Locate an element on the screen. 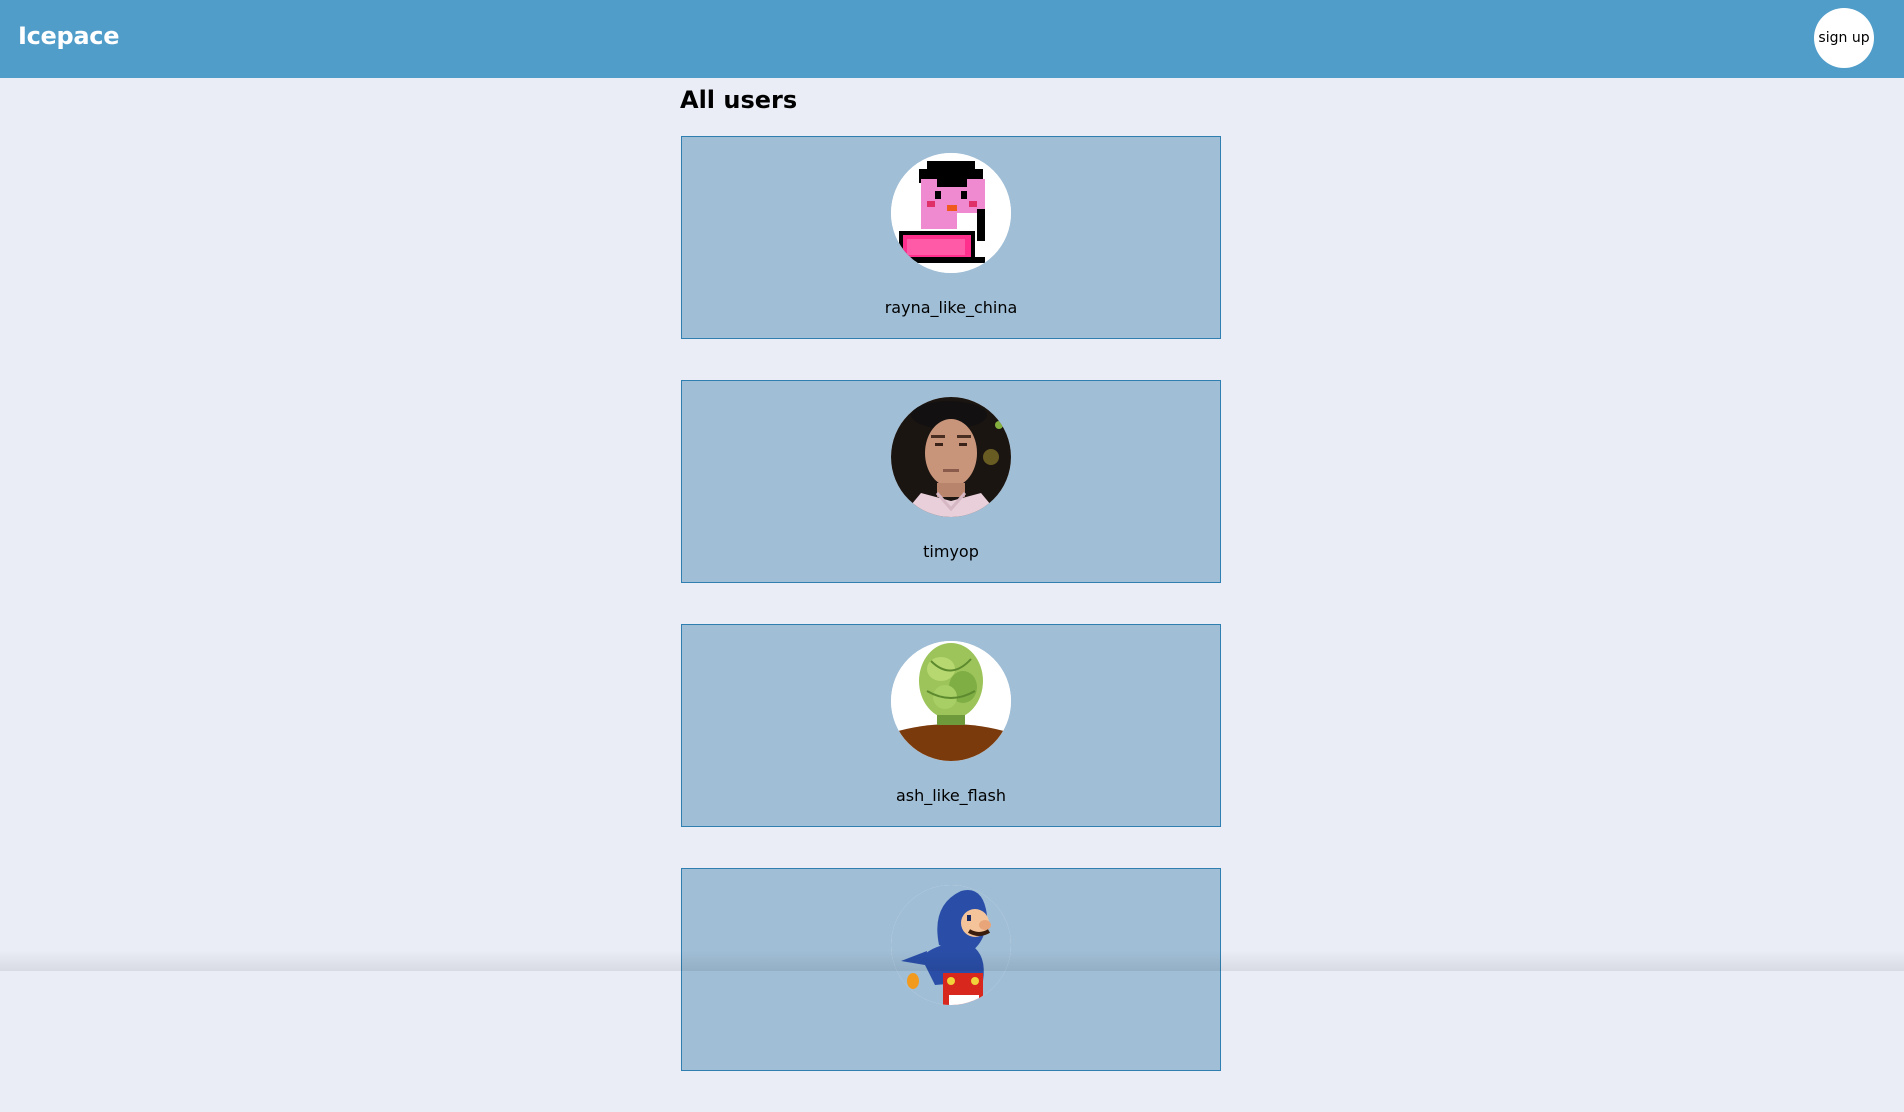 The image size is (1904, 1112). username: timyop is located at coordinates (951, 551).